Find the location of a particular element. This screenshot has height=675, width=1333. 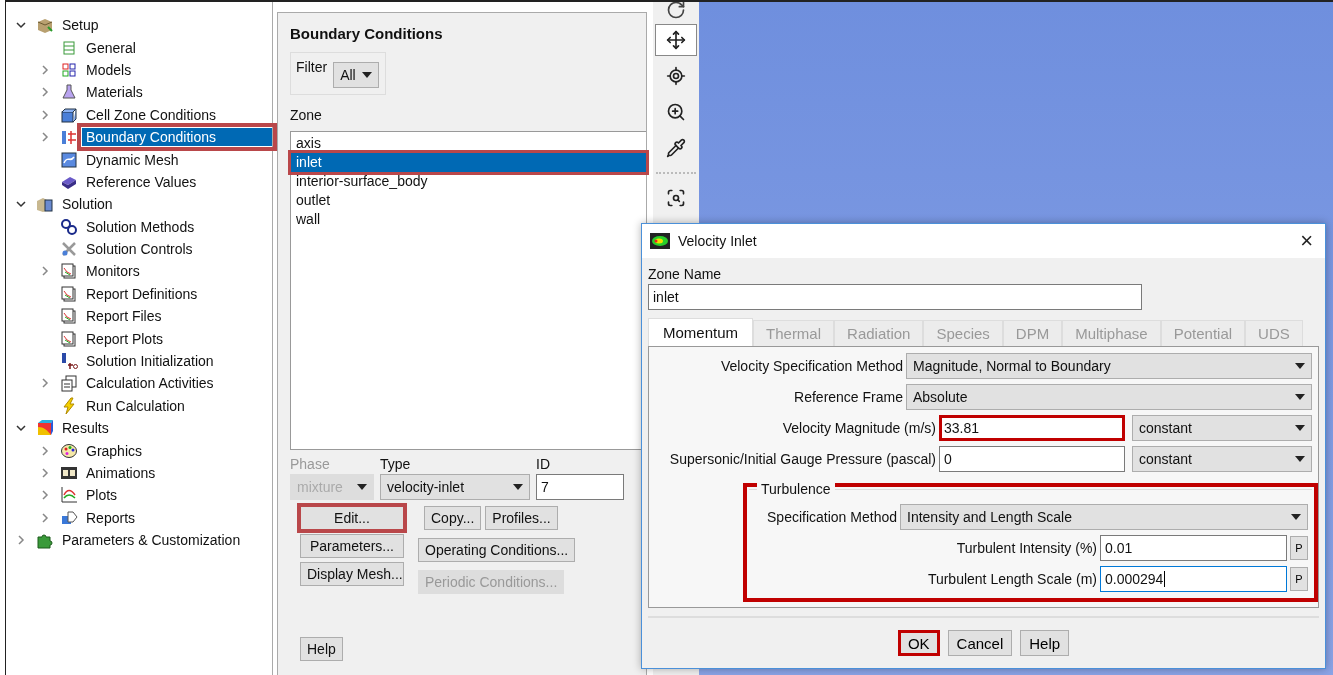

tree-item: Plots is located at coordinates (102, 495).